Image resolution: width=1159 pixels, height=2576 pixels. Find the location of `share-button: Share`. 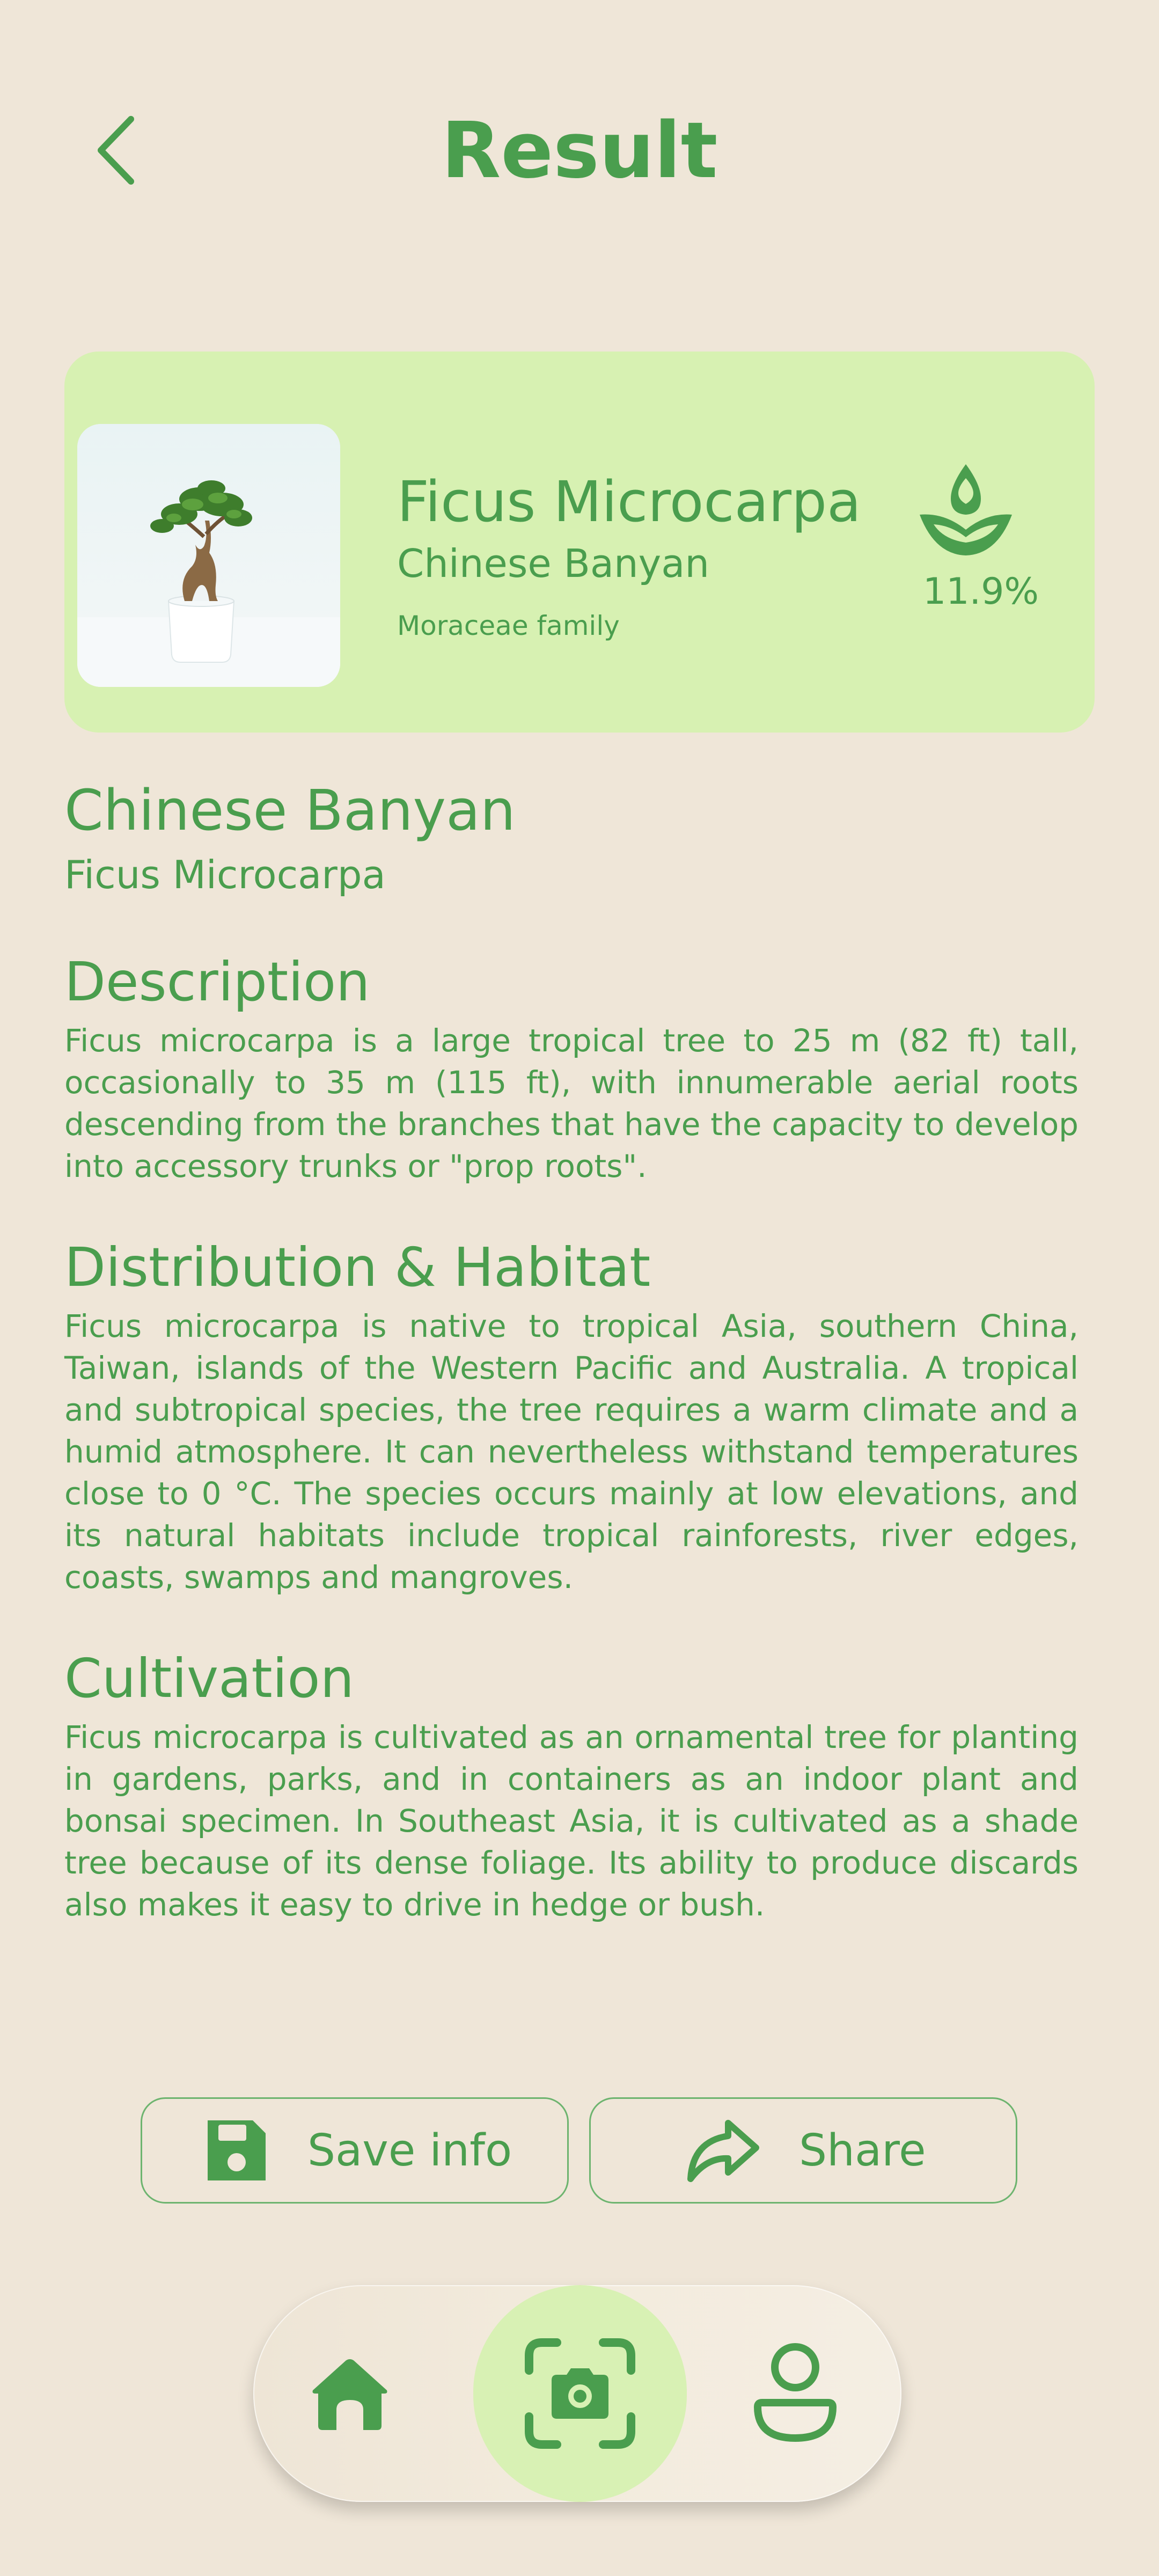

share-button: Share is located at coordinates (803, 2150).